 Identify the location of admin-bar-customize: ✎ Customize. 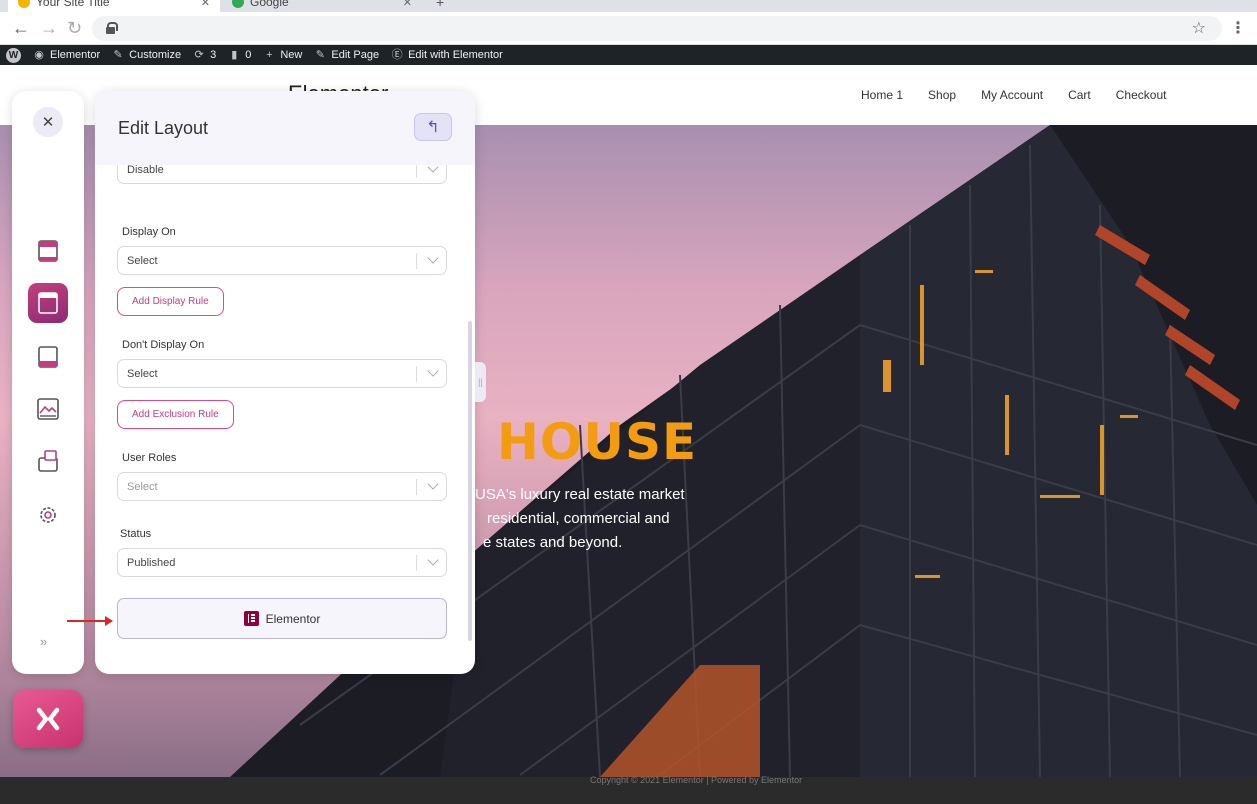
(147, 55).